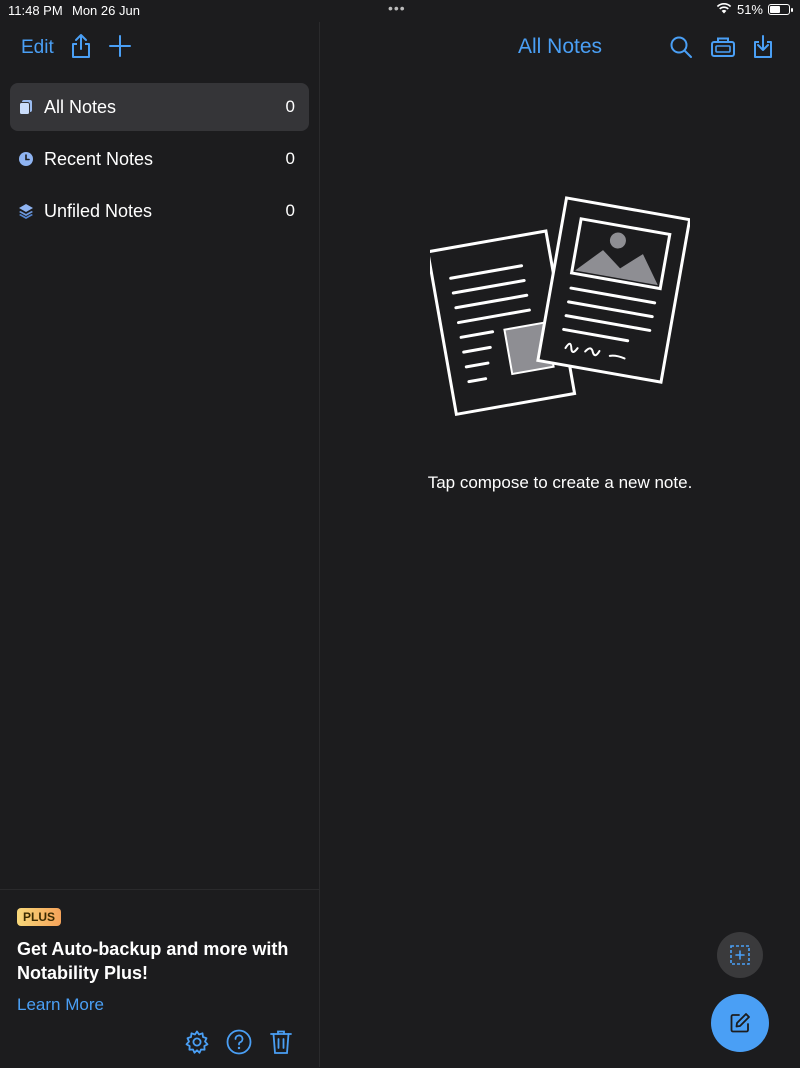 The image size is (800, 1068). Describe the element at coordinates (26, 211) in the screenshot. I see `layers-icon` at that location.